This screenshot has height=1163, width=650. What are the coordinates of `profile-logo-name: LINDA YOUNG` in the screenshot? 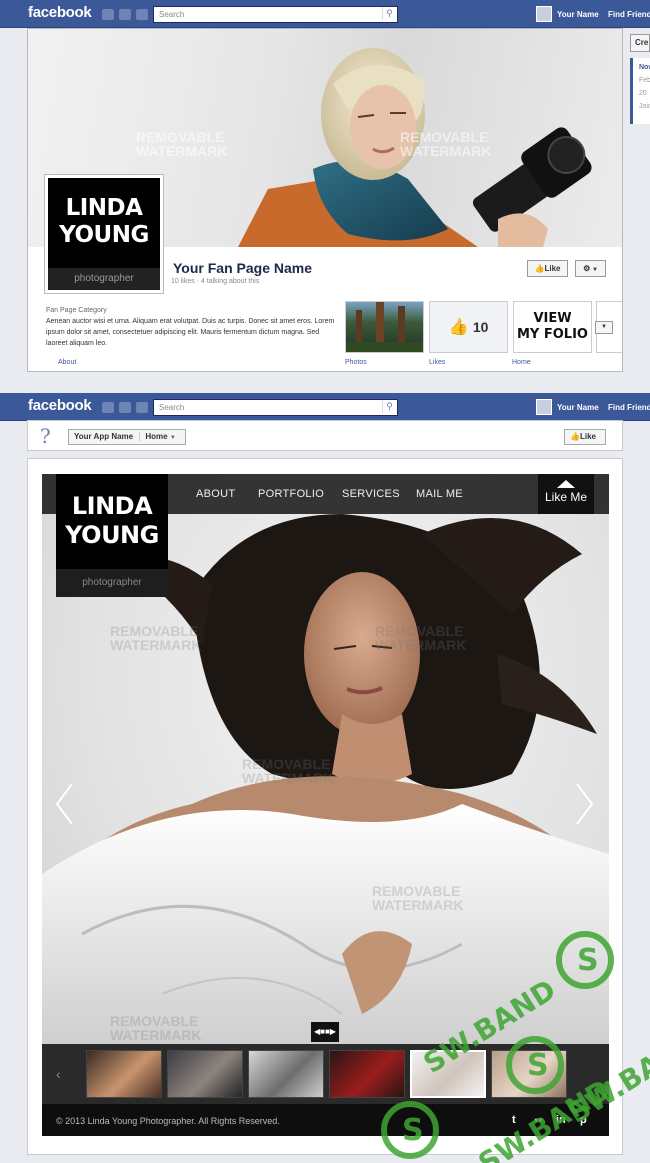 It's located at (104, 213).